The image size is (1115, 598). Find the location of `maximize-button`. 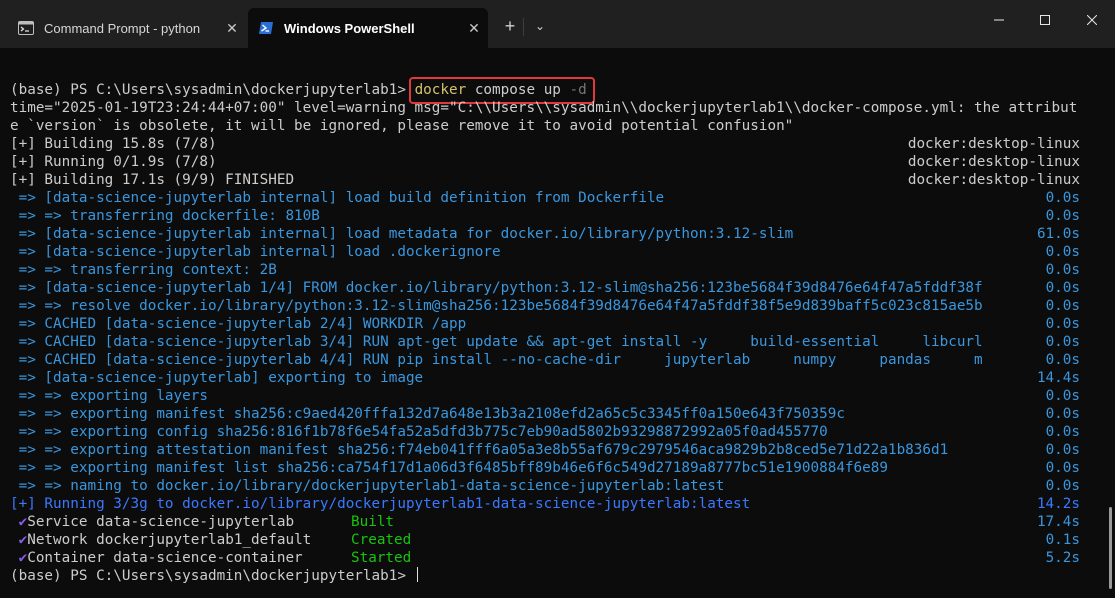

maximize-button is located at coordinates (1045, 20).